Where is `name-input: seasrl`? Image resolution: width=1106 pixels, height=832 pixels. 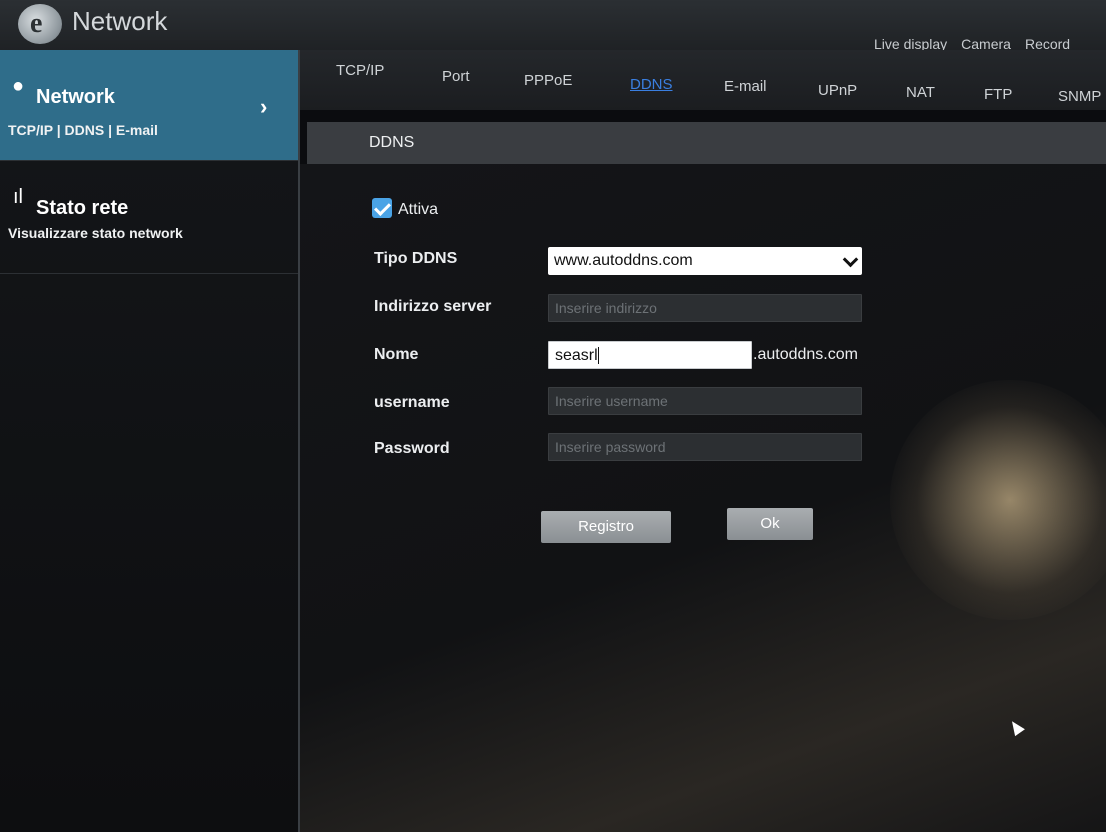 name-input: seasrl is located at coordinates (650, 355).